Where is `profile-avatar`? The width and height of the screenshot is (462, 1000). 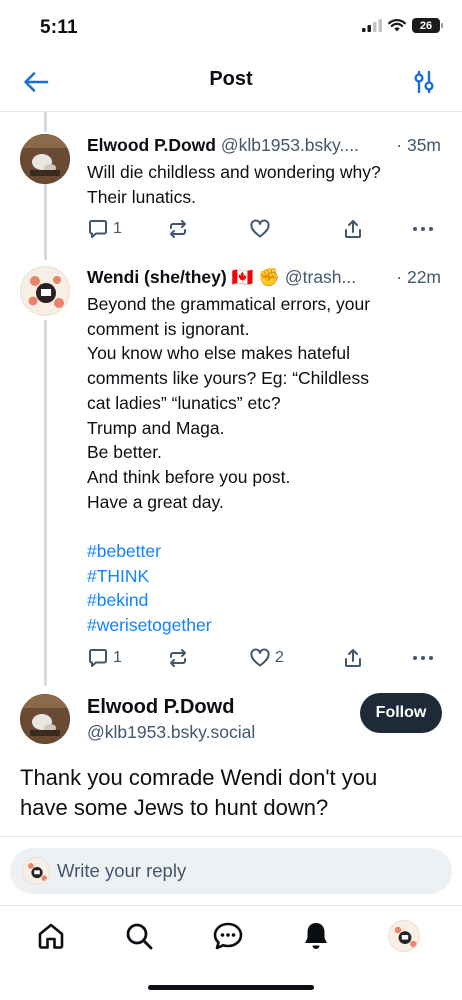 profile-avatar is located at coordinates (404, 936).